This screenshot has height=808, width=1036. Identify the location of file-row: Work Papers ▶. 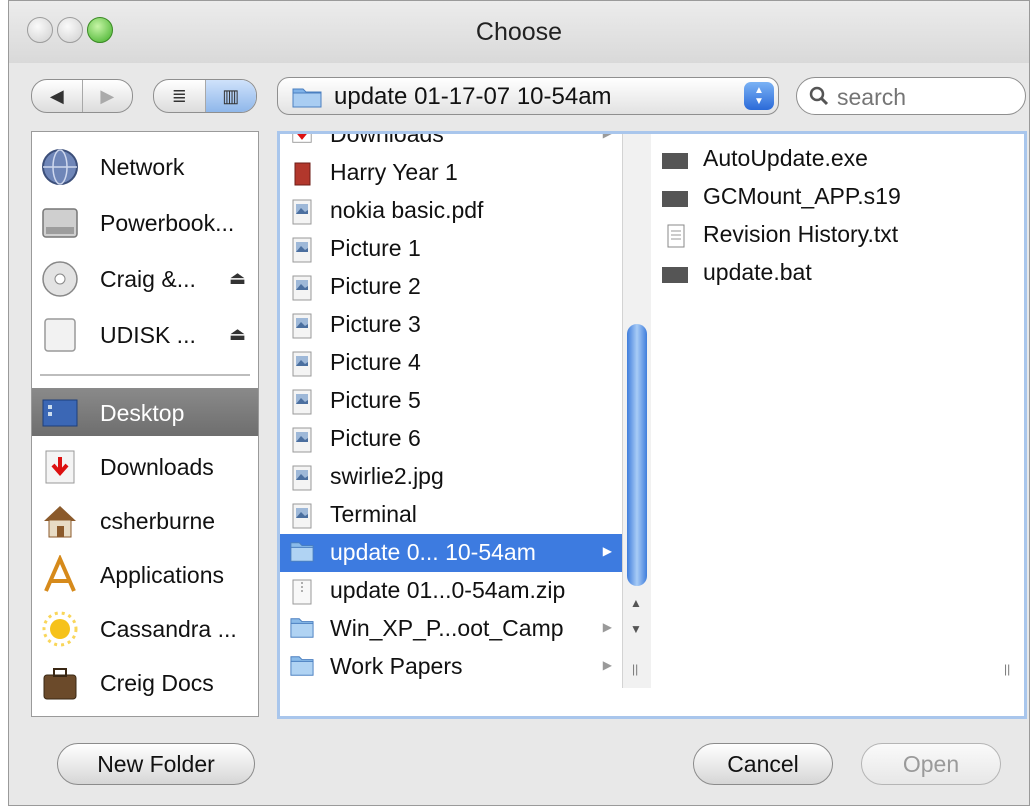
(451, 667).